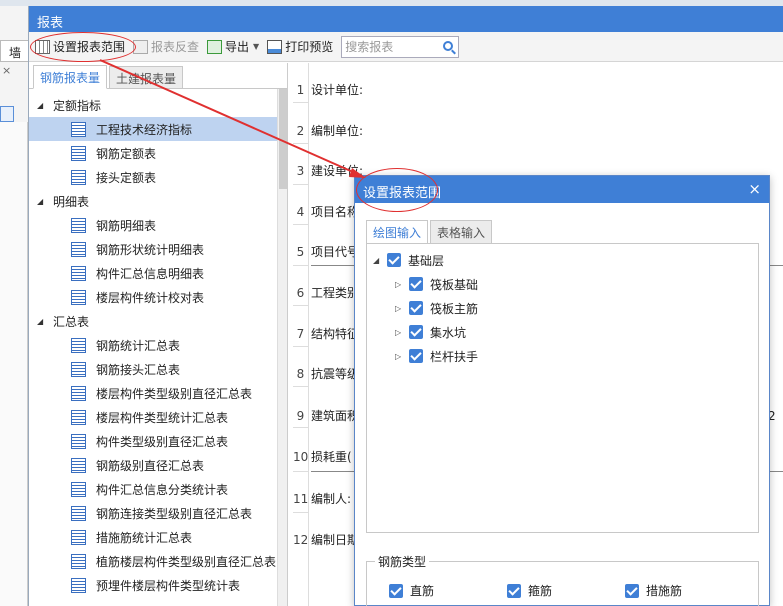 The image size is (783, 606). Describe the element at coordinates (300, 334) in the screenshot. I see `row-number: 7` at that location.